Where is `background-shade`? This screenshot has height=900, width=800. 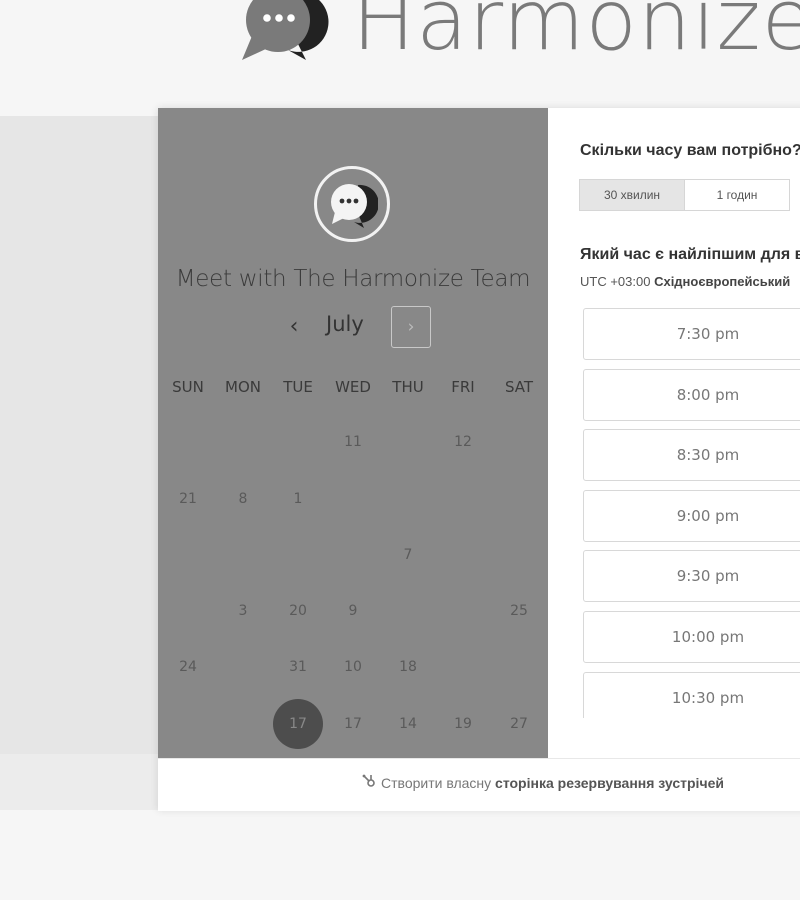 background-shade is located at coordinates (79, 435).